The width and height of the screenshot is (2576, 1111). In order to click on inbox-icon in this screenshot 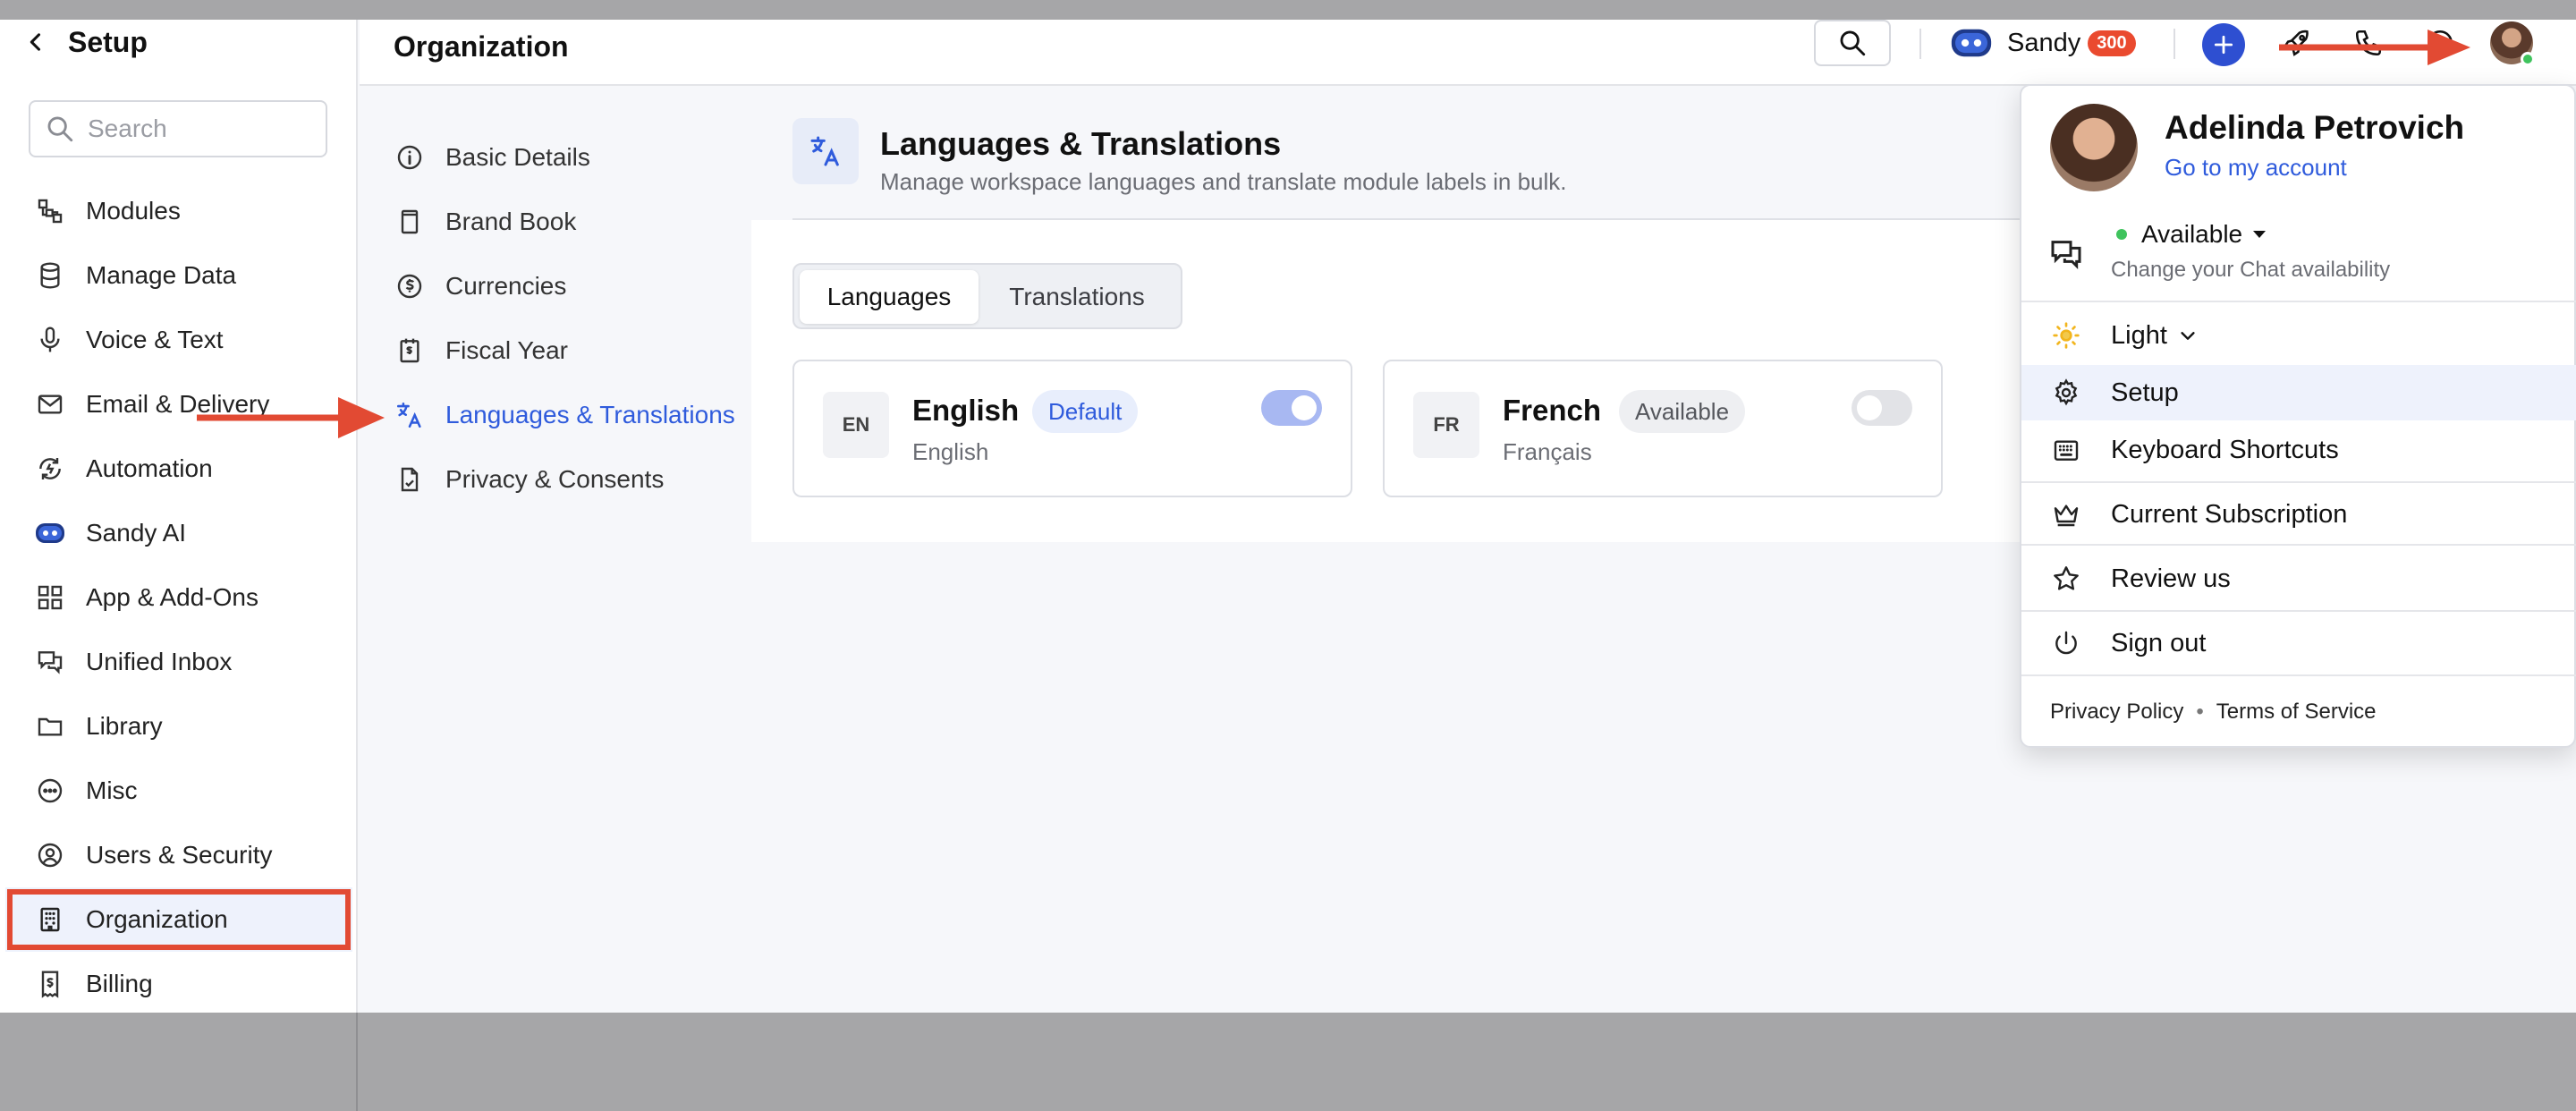, I will do `click(50, 662)`.